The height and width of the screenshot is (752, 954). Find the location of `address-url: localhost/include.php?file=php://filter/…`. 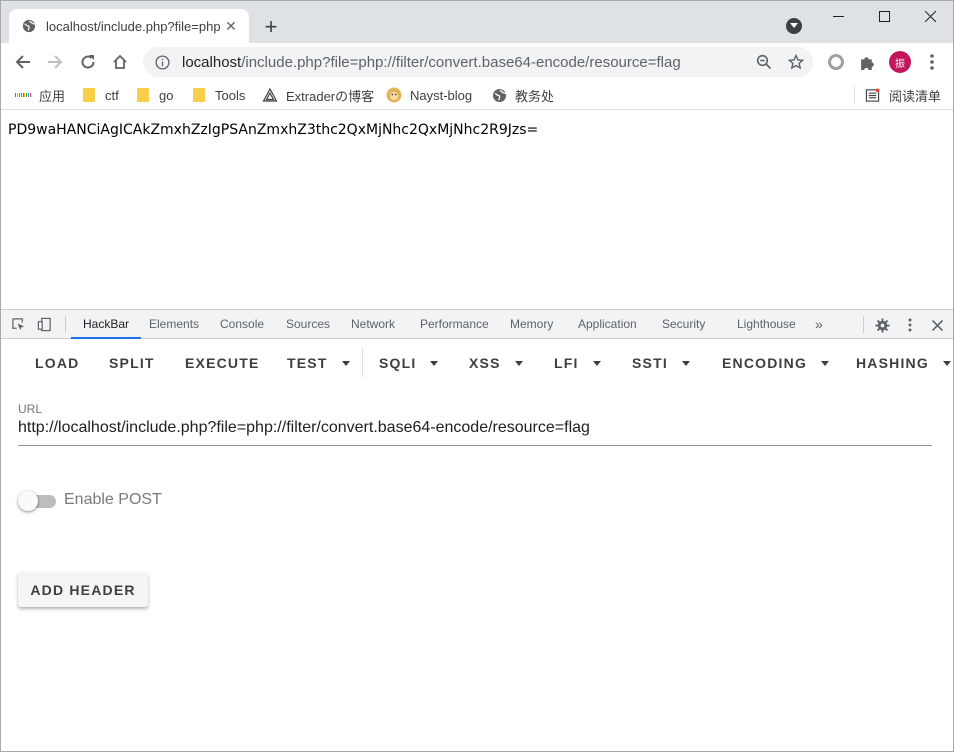

address-url: localhost/include.php?file=php://filter/… is located at coordinates (431, 62).